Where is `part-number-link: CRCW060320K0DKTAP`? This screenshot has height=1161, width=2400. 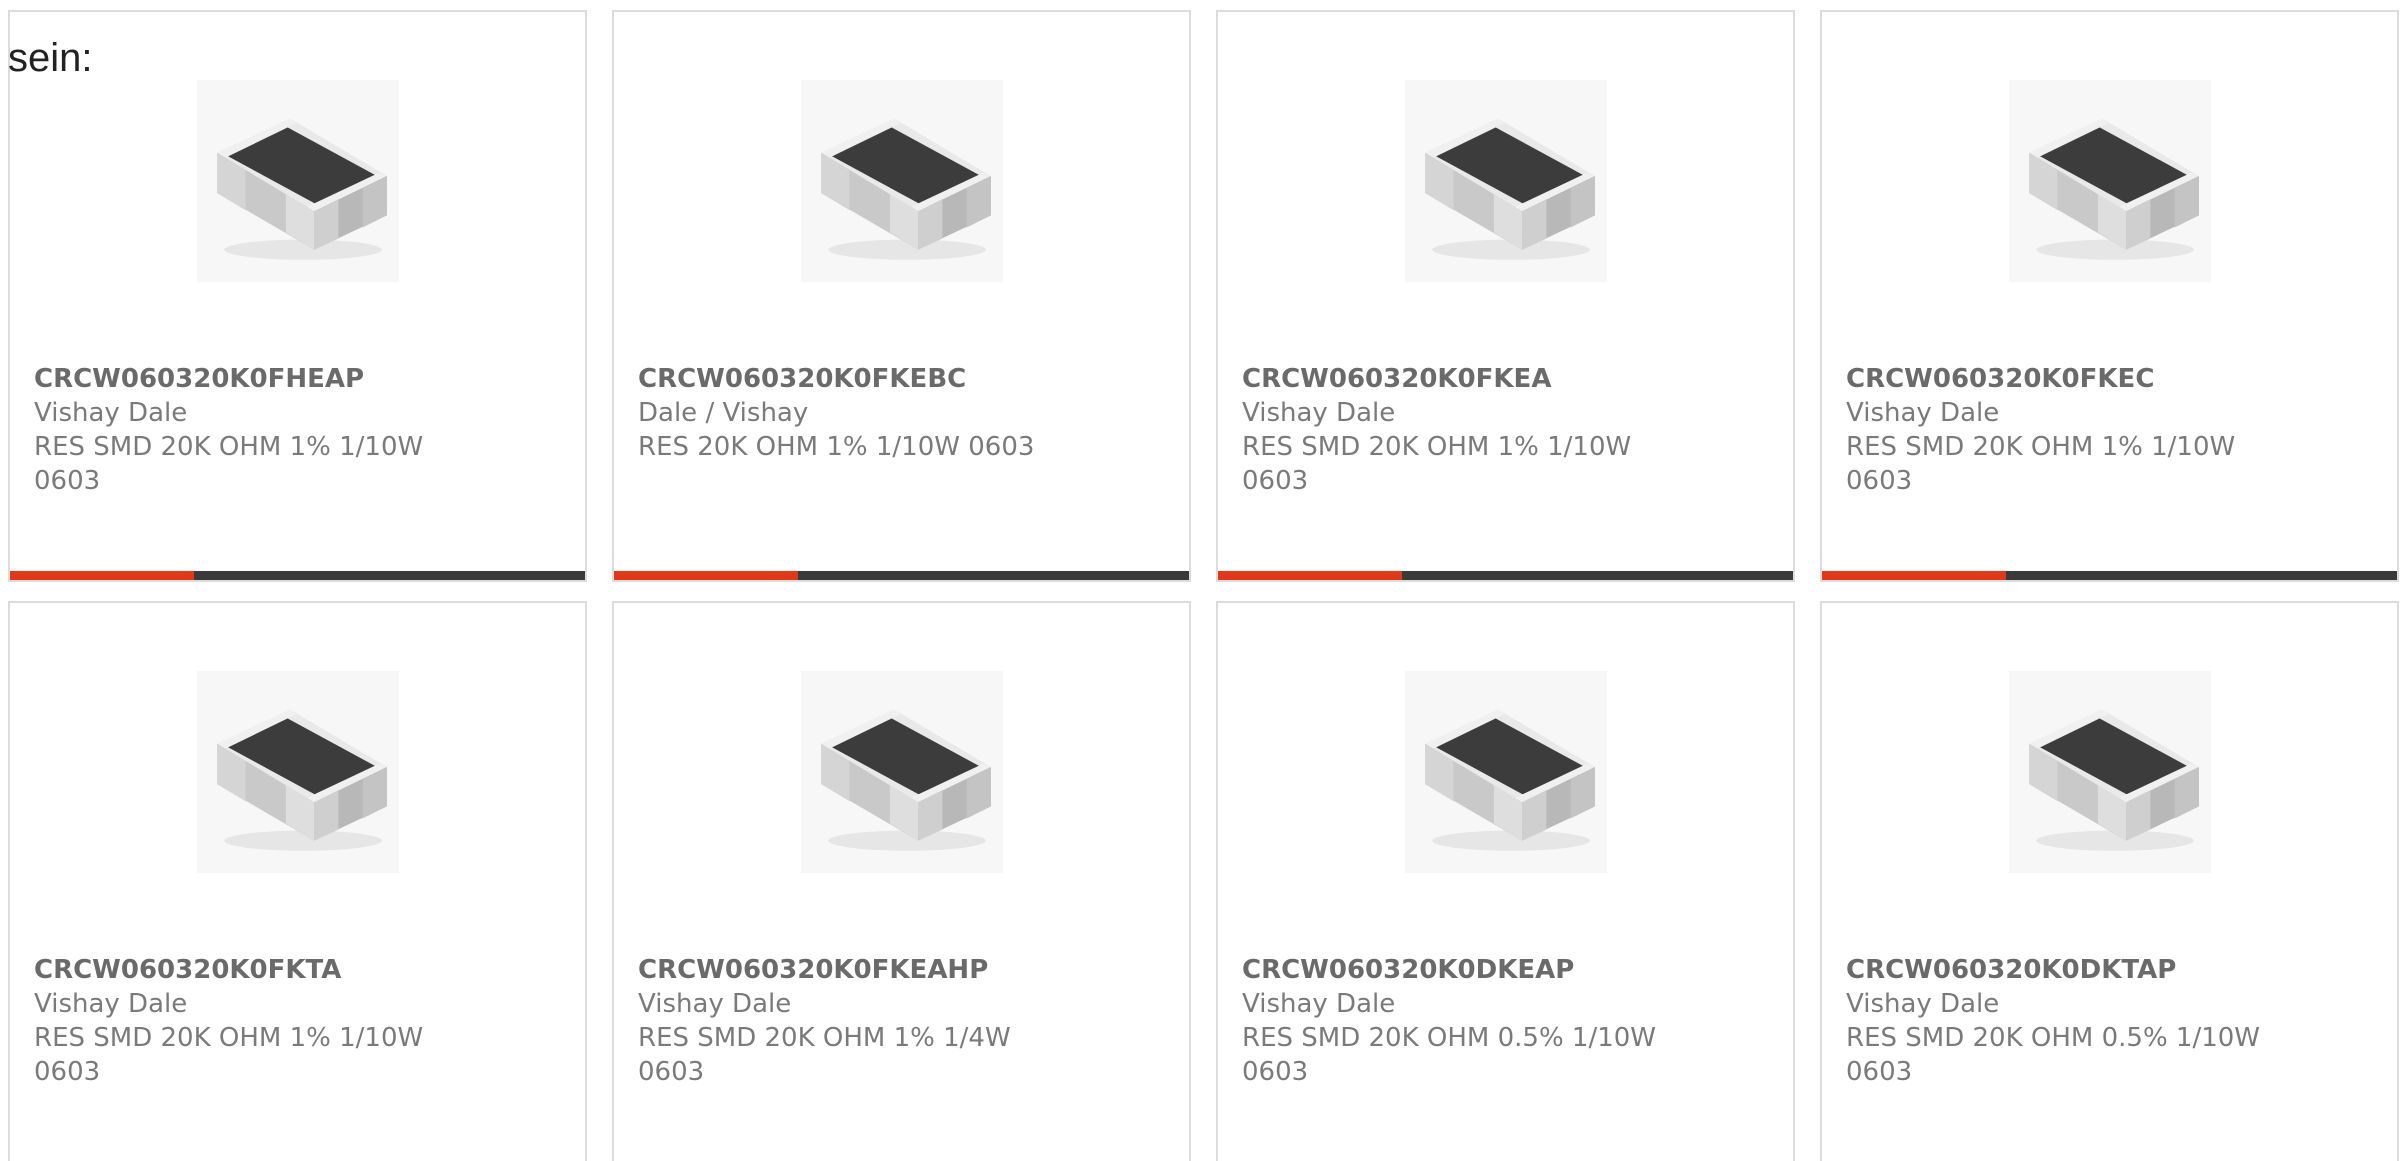 part-number-link: CRCW060320K0DKTAP is located at coordinates (2056, 970).